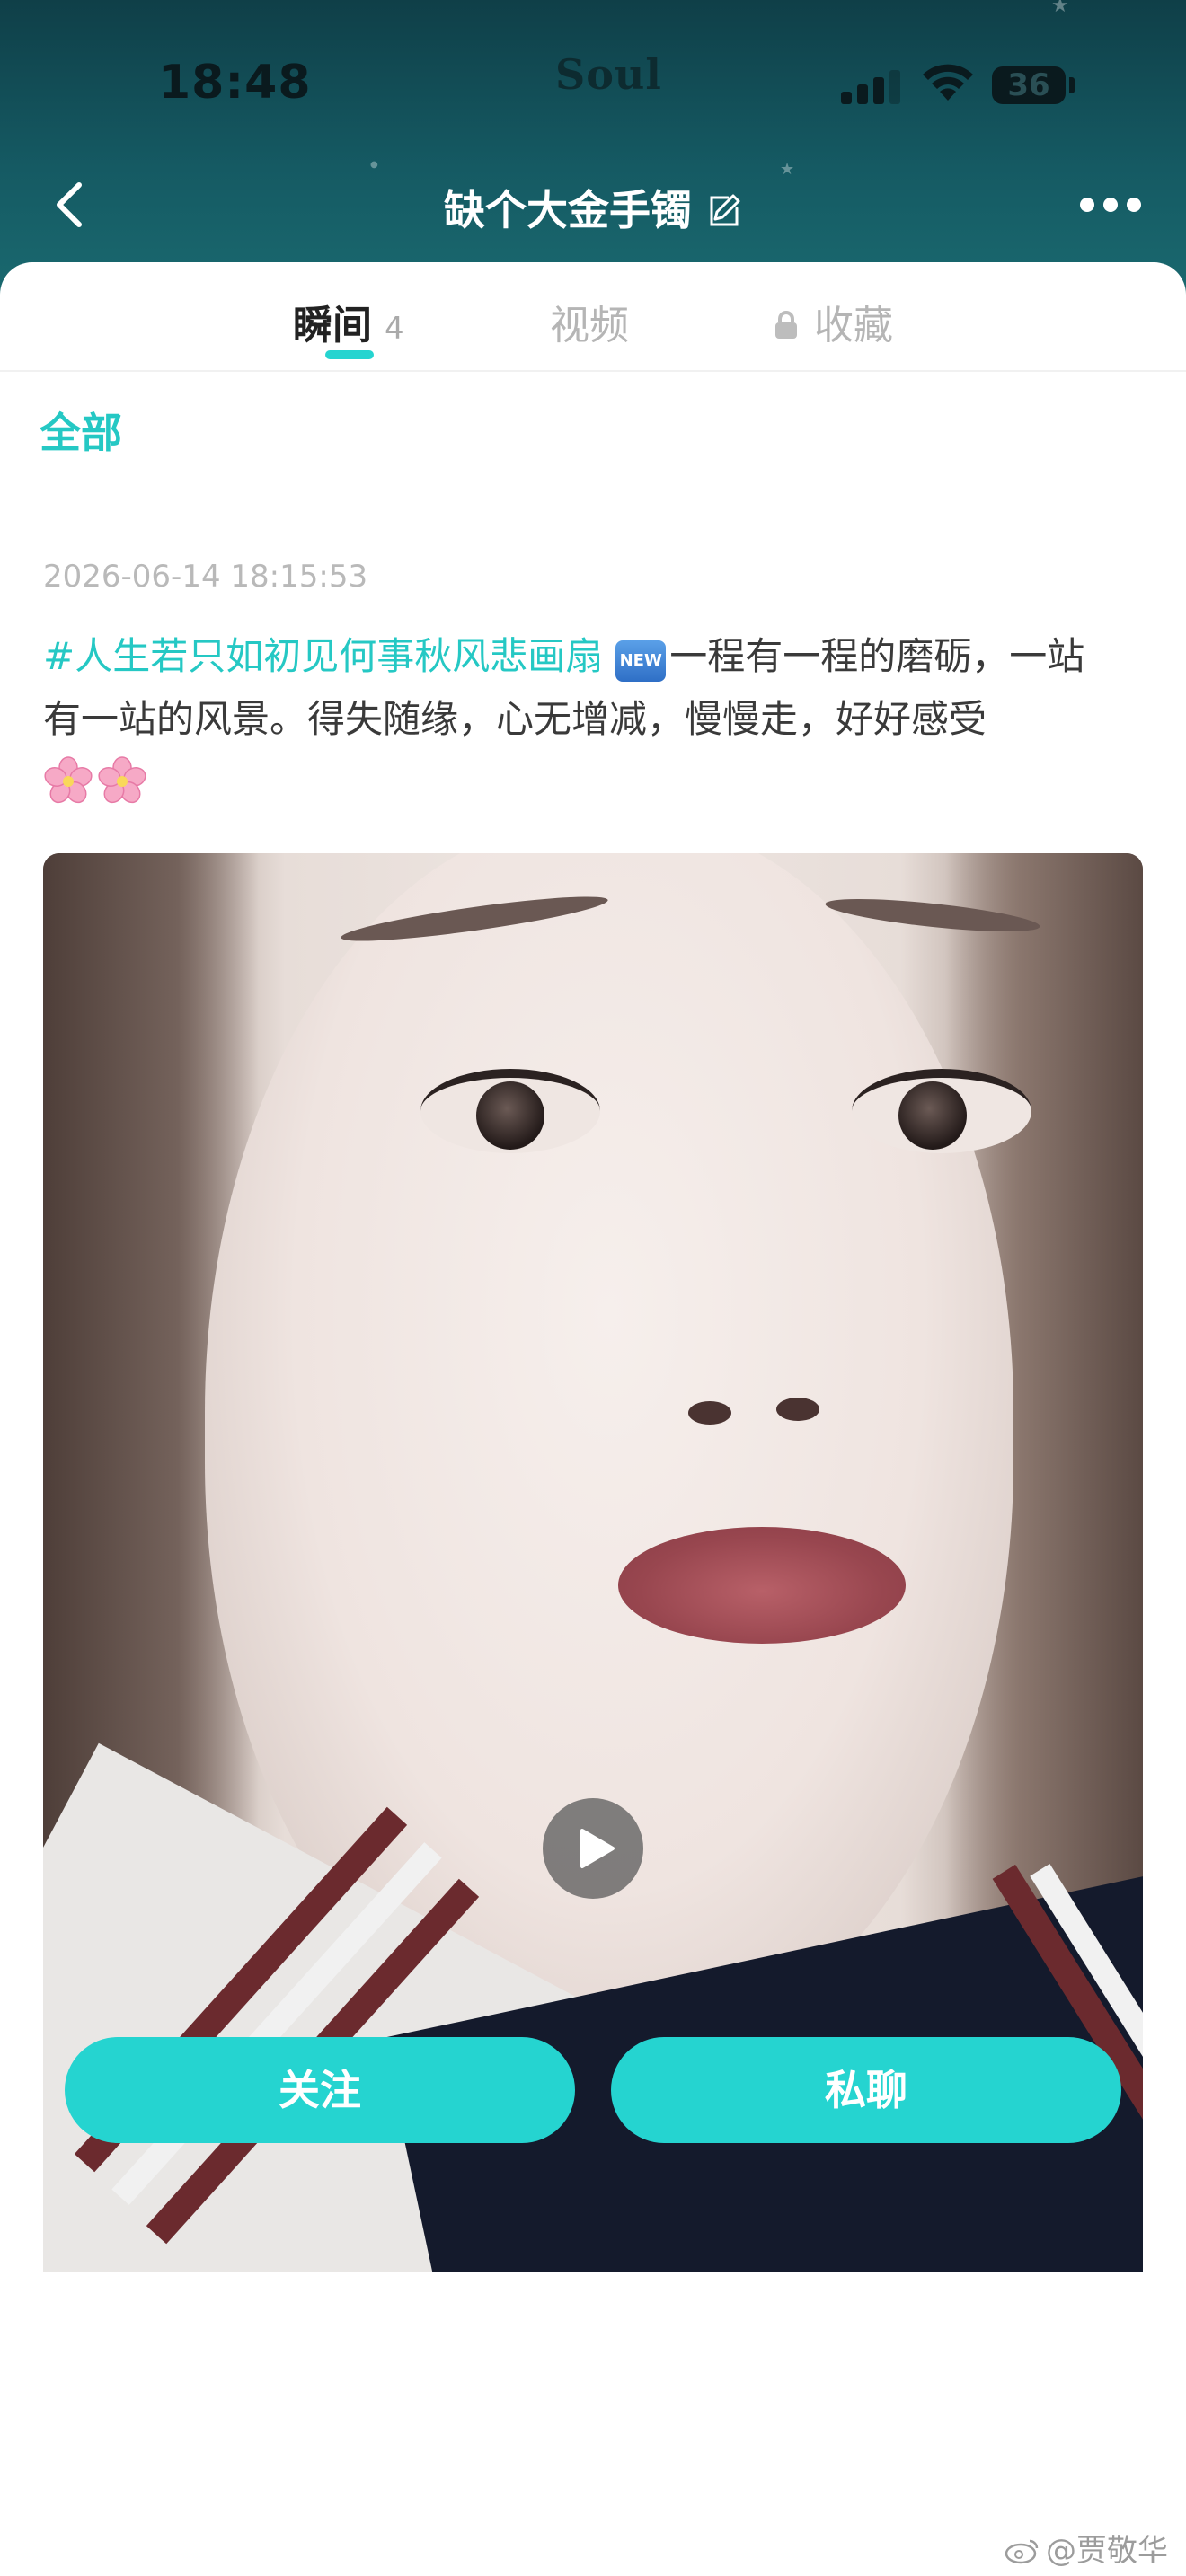 The image size is (1186, 2576). Describe the element at coordinates (235, 83) in the screenshot. I see `status-time: 18:48` at that location.